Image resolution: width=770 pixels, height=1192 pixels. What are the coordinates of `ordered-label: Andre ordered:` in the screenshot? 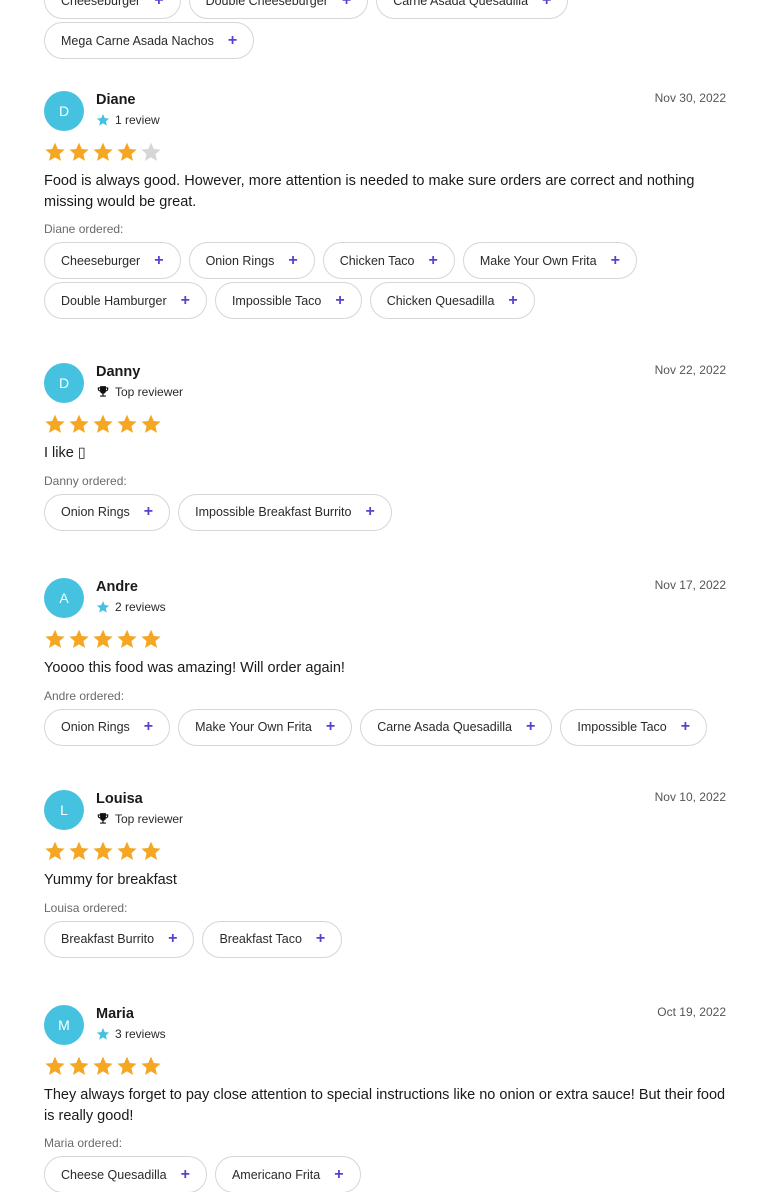 It's located at (84, 695).